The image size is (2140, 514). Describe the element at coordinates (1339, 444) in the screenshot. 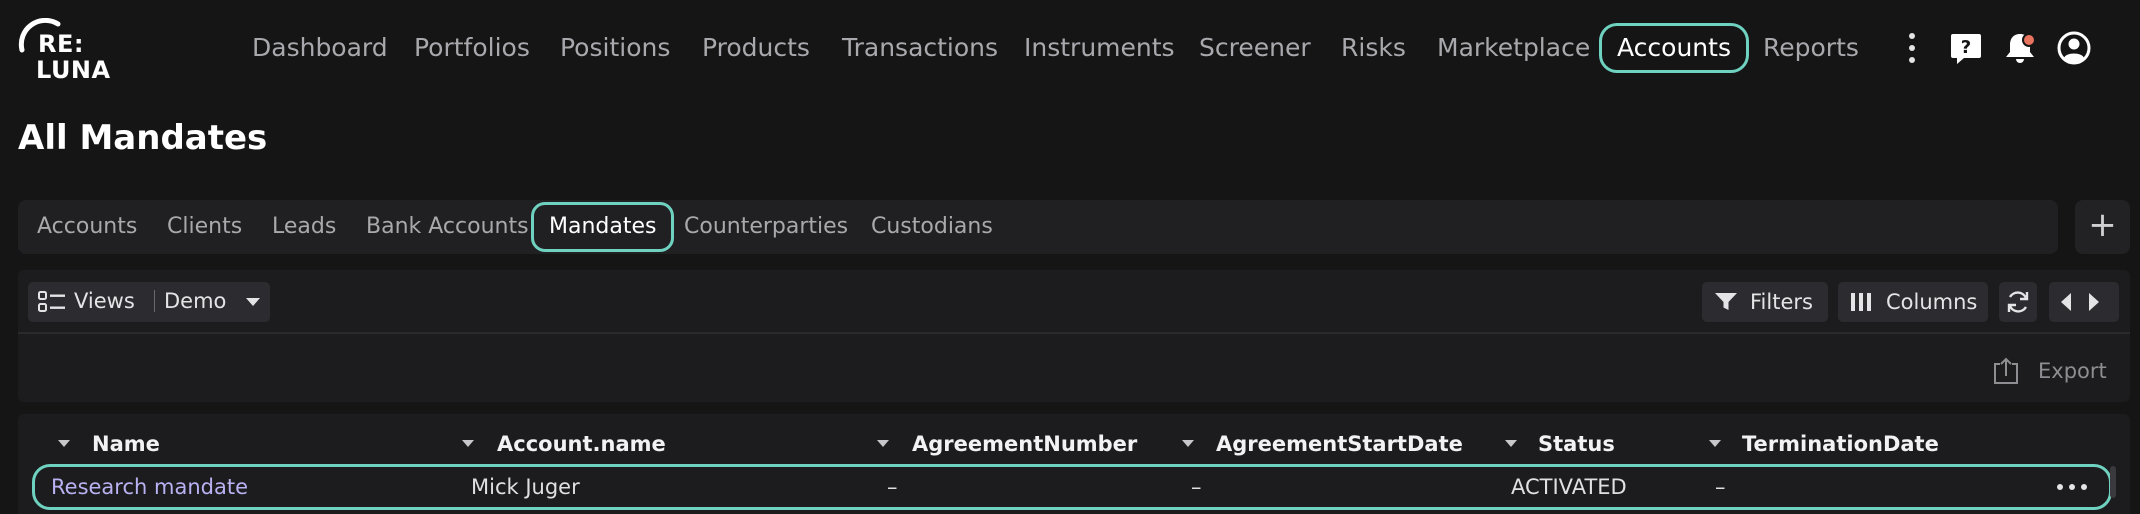

I see `column-header-agreement-start-date: AgreementStartDate` at that location.